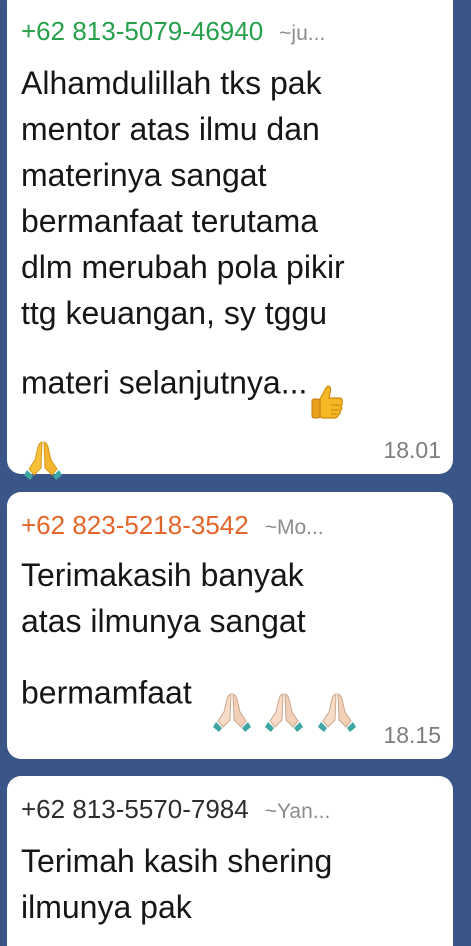  Describe the element at coordinates (135, 525) in the screenshot. I see `sender-phone: +62 823-5218-3542` at that location.